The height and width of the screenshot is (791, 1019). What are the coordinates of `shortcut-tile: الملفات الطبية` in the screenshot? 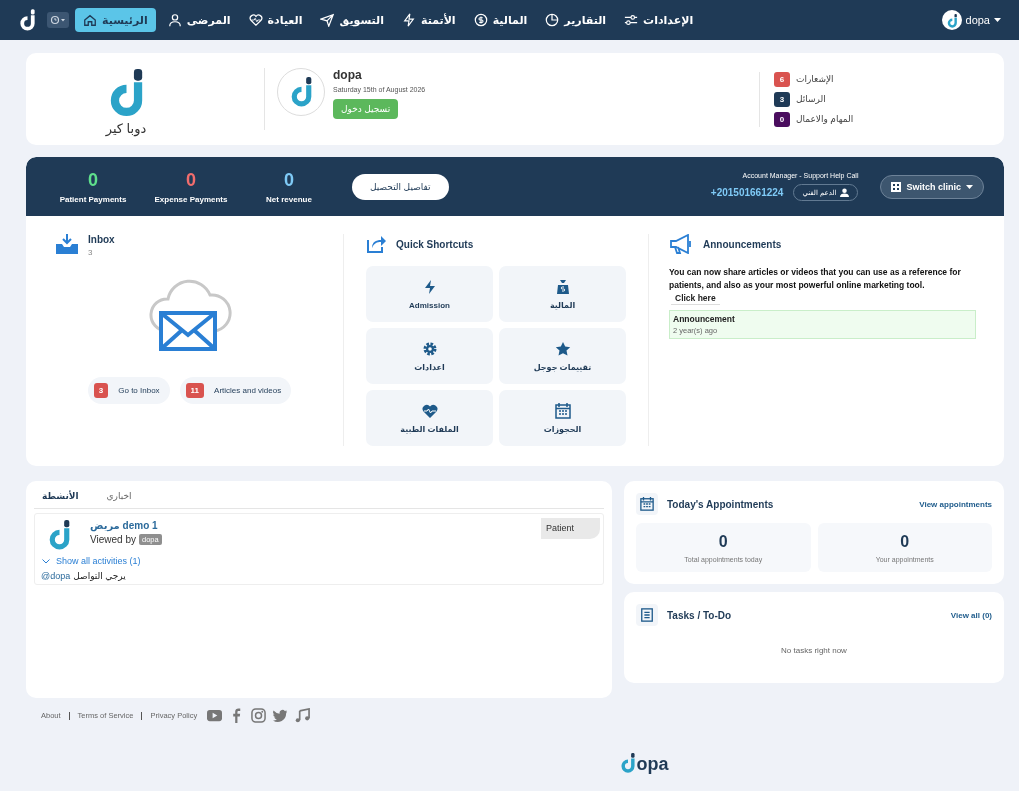 It's located at (429, 418).